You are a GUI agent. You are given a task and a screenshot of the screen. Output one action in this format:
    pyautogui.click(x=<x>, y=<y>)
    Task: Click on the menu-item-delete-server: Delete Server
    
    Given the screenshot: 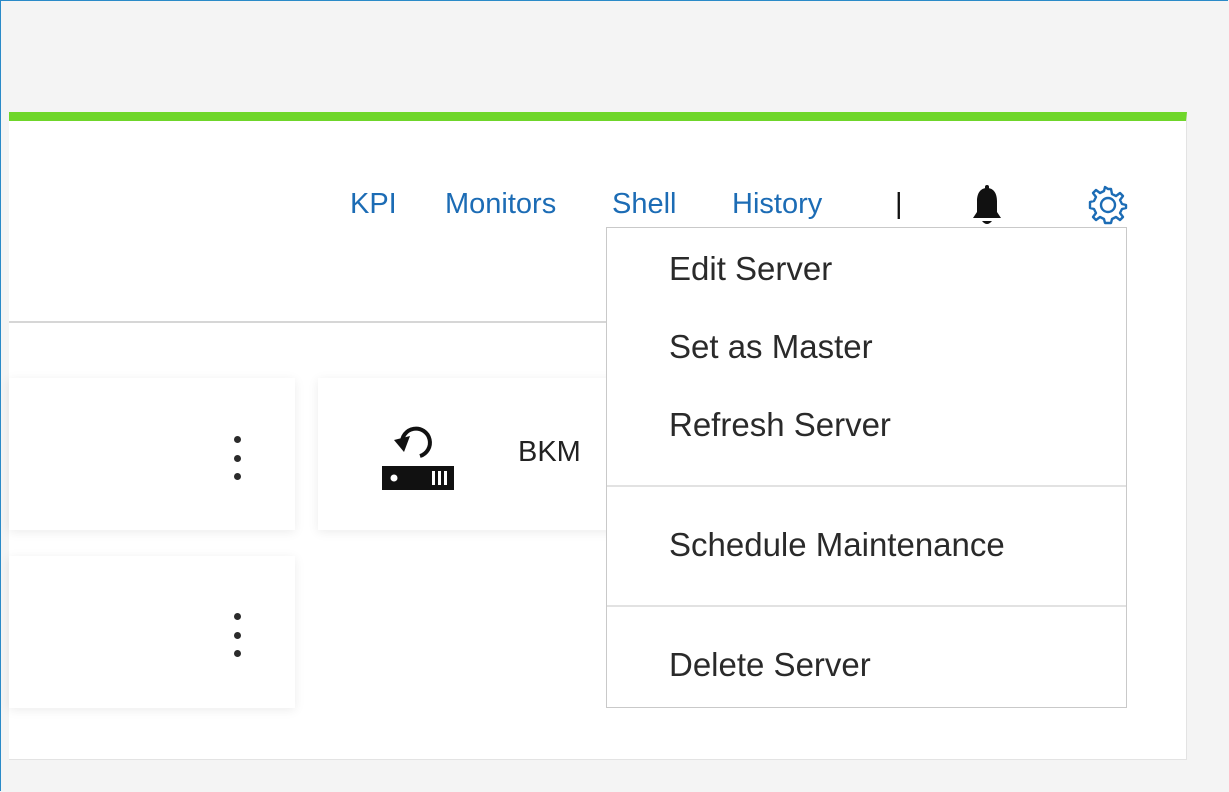 What is the action you would take?
    pyautogui.click(x=770, y=665)
    